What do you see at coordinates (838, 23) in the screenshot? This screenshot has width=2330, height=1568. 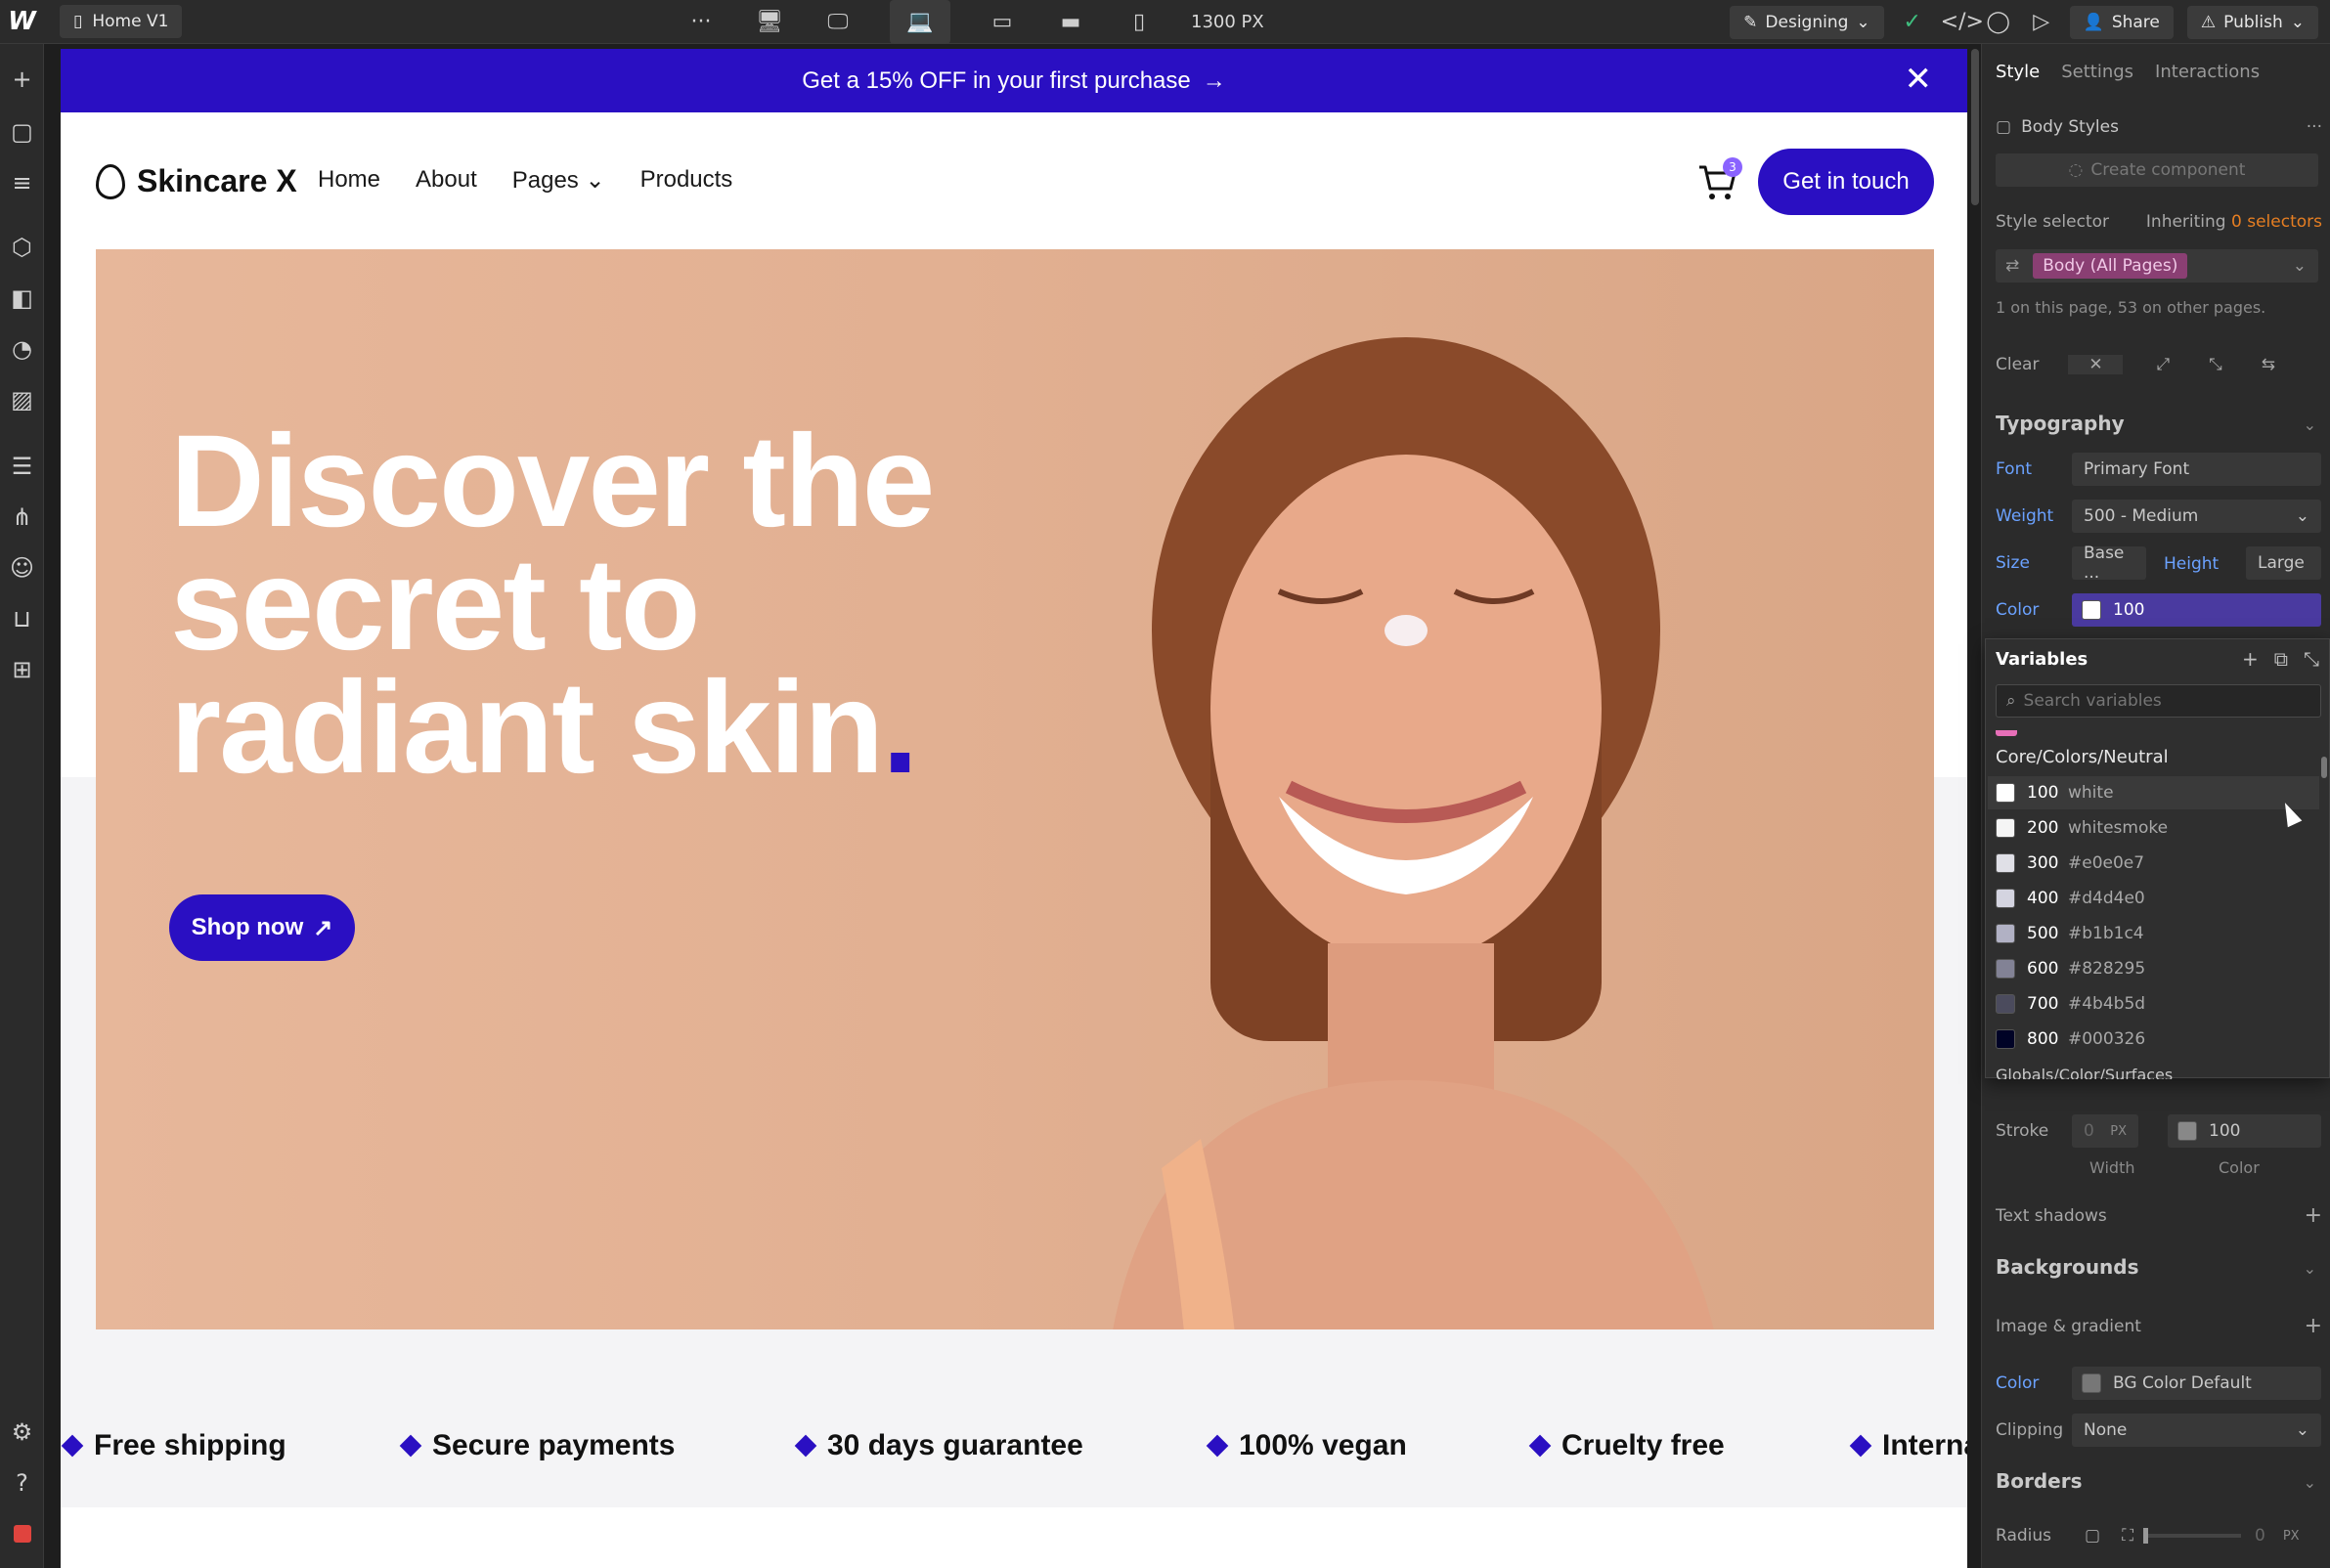 I see `desktop-large-icon: 🖵` at bounding box center [838, 23].